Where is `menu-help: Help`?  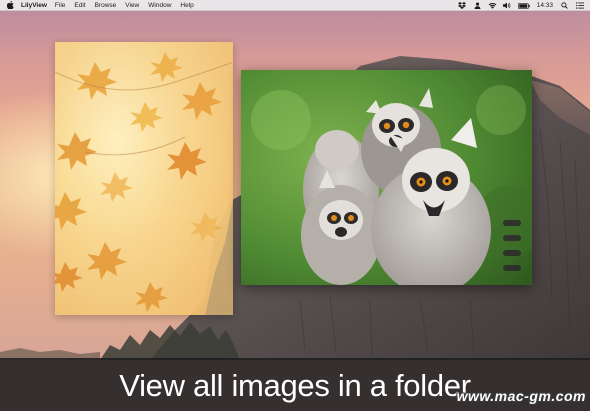
menu-help: Help is located at coordinates (186, 5).